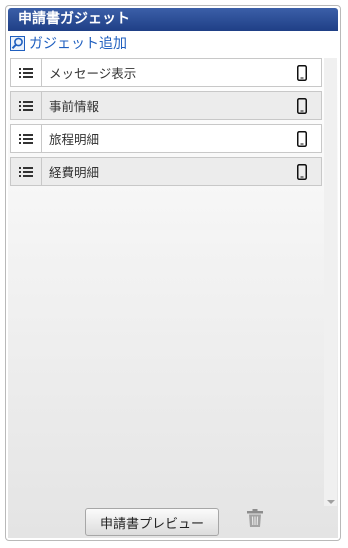 This screenshot has width=348, height=548. What do you see at coordinates (74, 106) in the screenshot?
I see `gadget-label: 事前情報` at bounding box center [74, 106].